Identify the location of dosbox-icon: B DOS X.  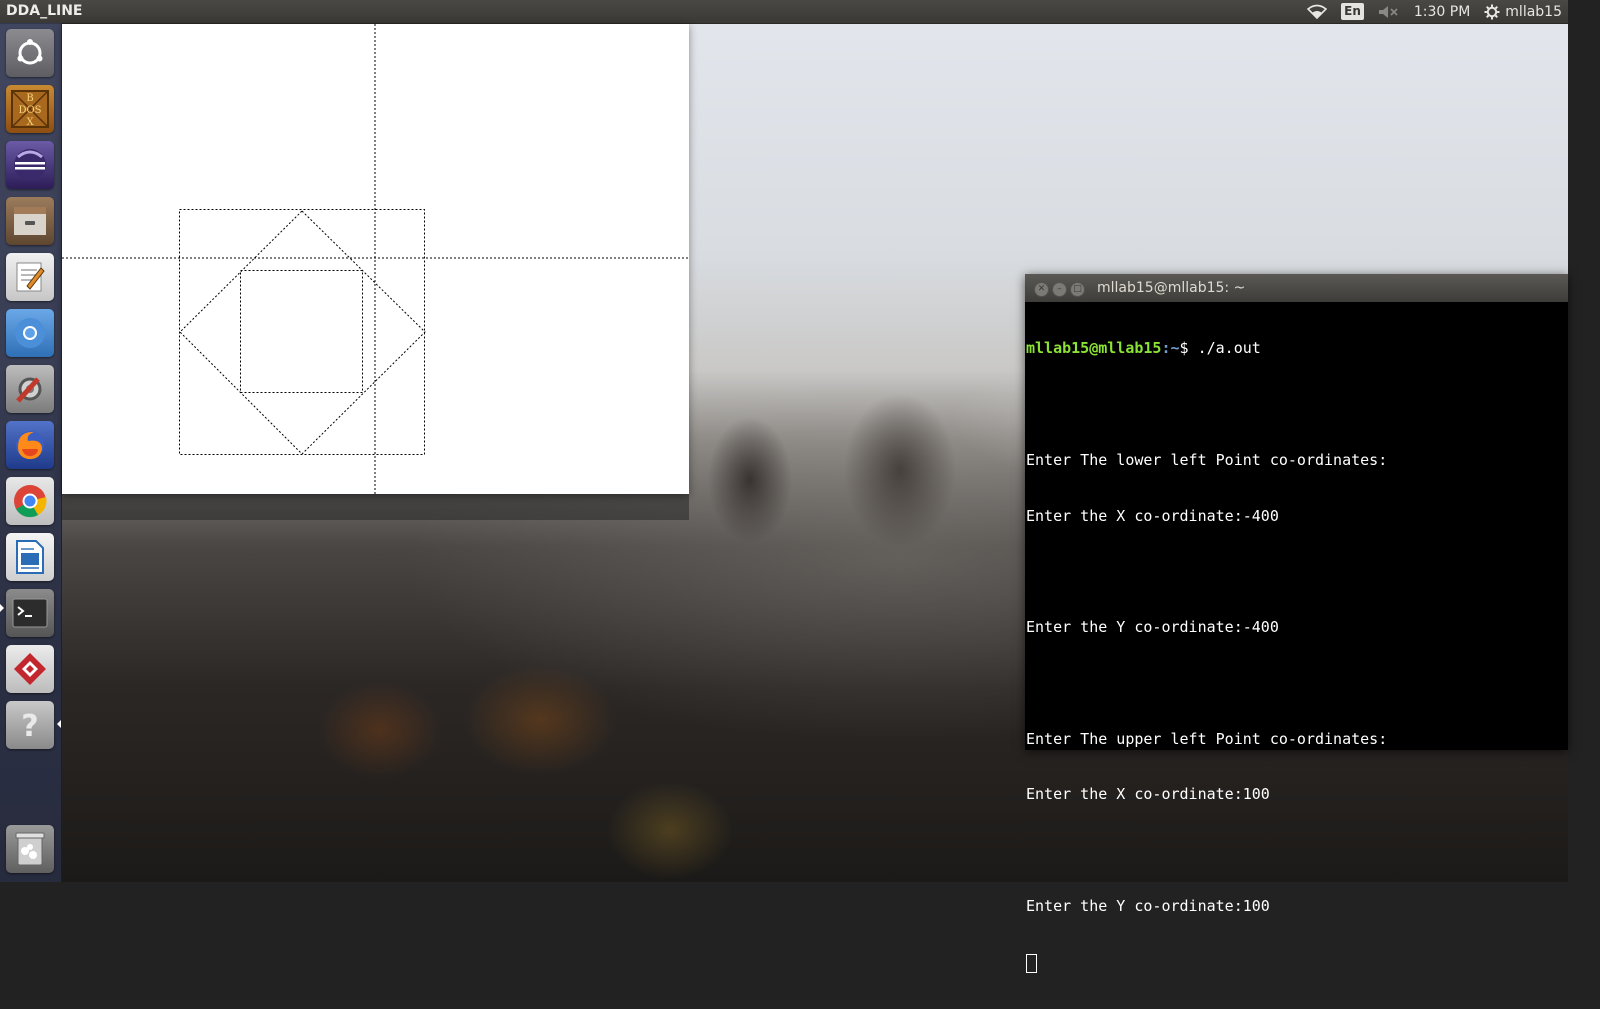
(30, 109).